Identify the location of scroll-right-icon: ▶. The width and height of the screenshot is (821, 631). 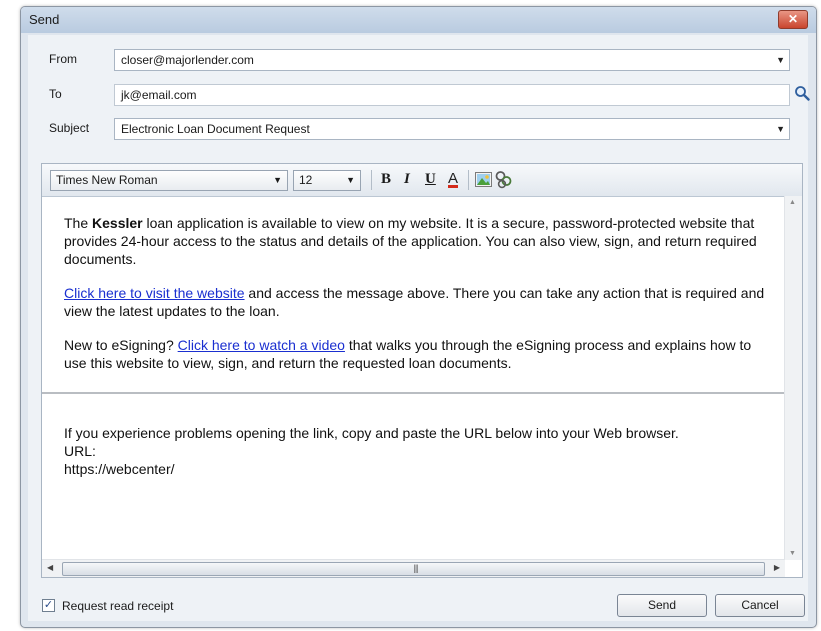
(777, 567).